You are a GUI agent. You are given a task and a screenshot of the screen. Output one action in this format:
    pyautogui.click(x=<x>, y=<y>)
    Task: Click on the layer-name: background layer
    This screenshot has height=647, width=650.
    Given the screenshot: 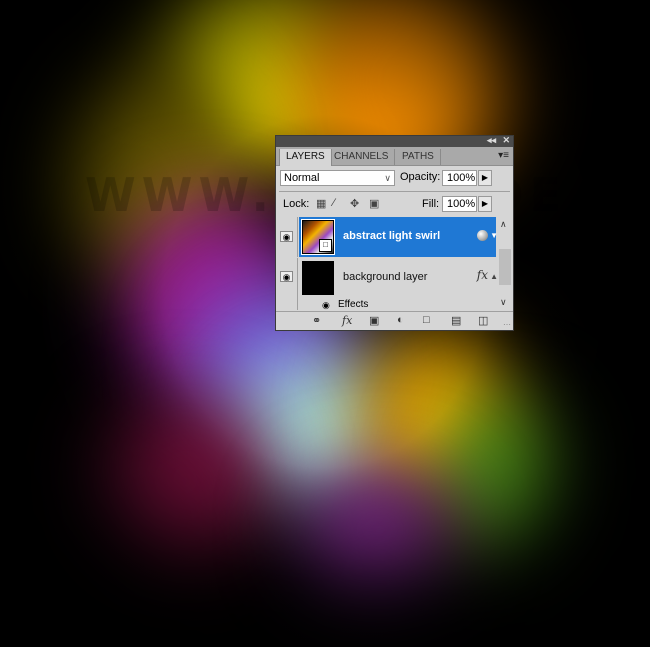 What is the action you would take?
    pyautogui.click(x=385, y=277)
    